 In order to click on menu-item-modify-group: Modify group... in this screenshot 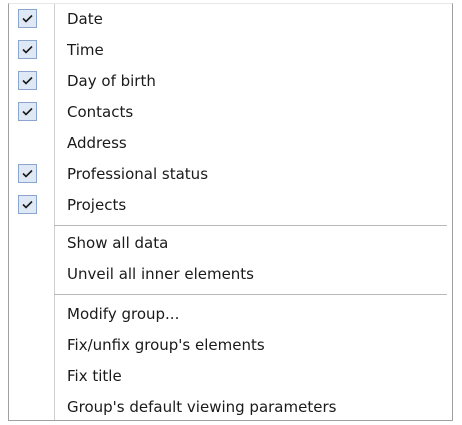, I will do `click(230, 314)`.